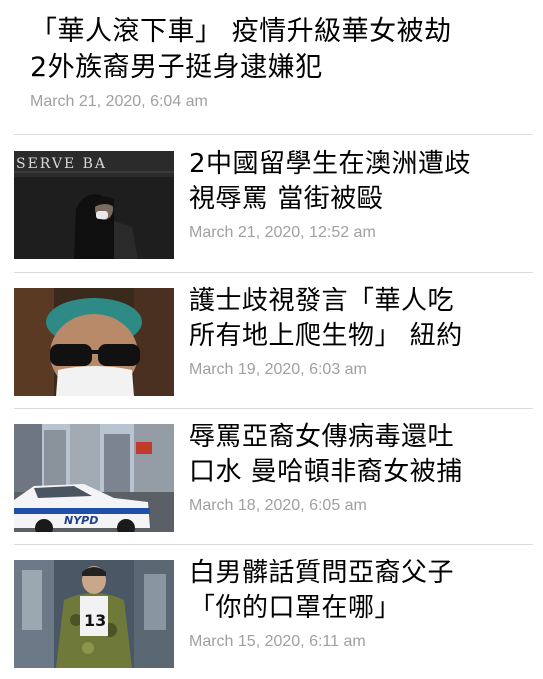 Image resolution: width=543 pixels, height=679 pixels. Describe the element at coordinates (280, 68) in the screenshot. I see `top-article-title-line-2: 2外族裔男子挺身逮嫌犯` at that location.